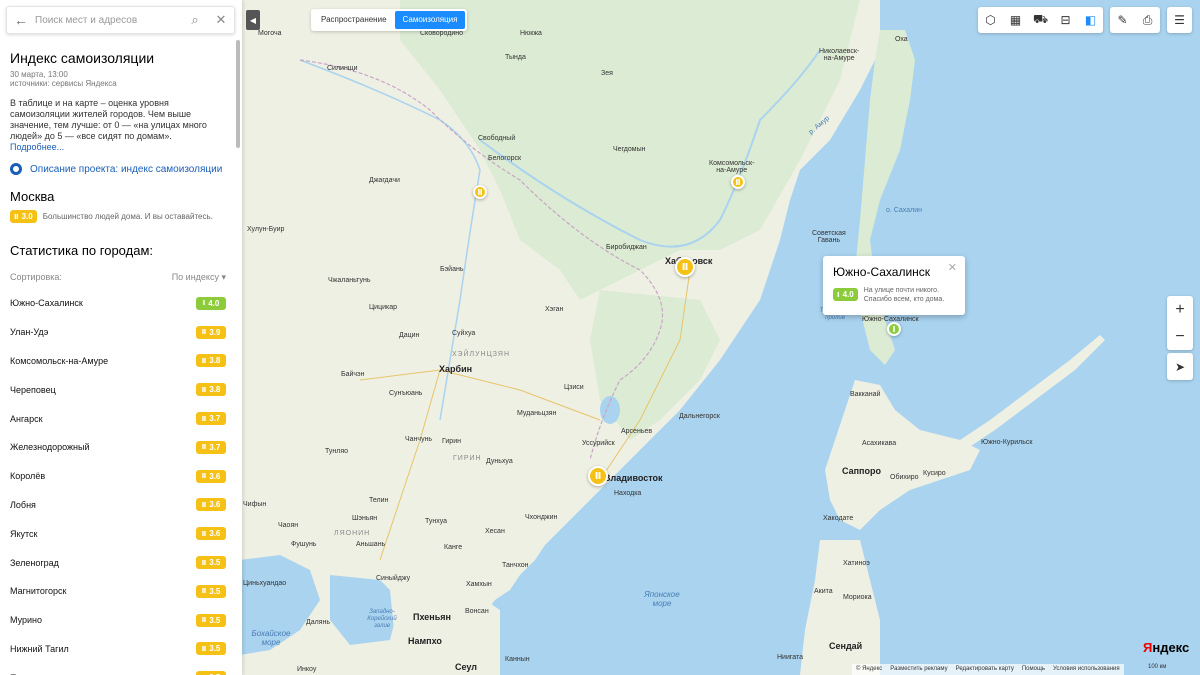 This screenshot has width=1200, height=675. Describe the element at coordinates (1122, 20) in the screenshot. I see `ruler-icon: ✎` at that location.